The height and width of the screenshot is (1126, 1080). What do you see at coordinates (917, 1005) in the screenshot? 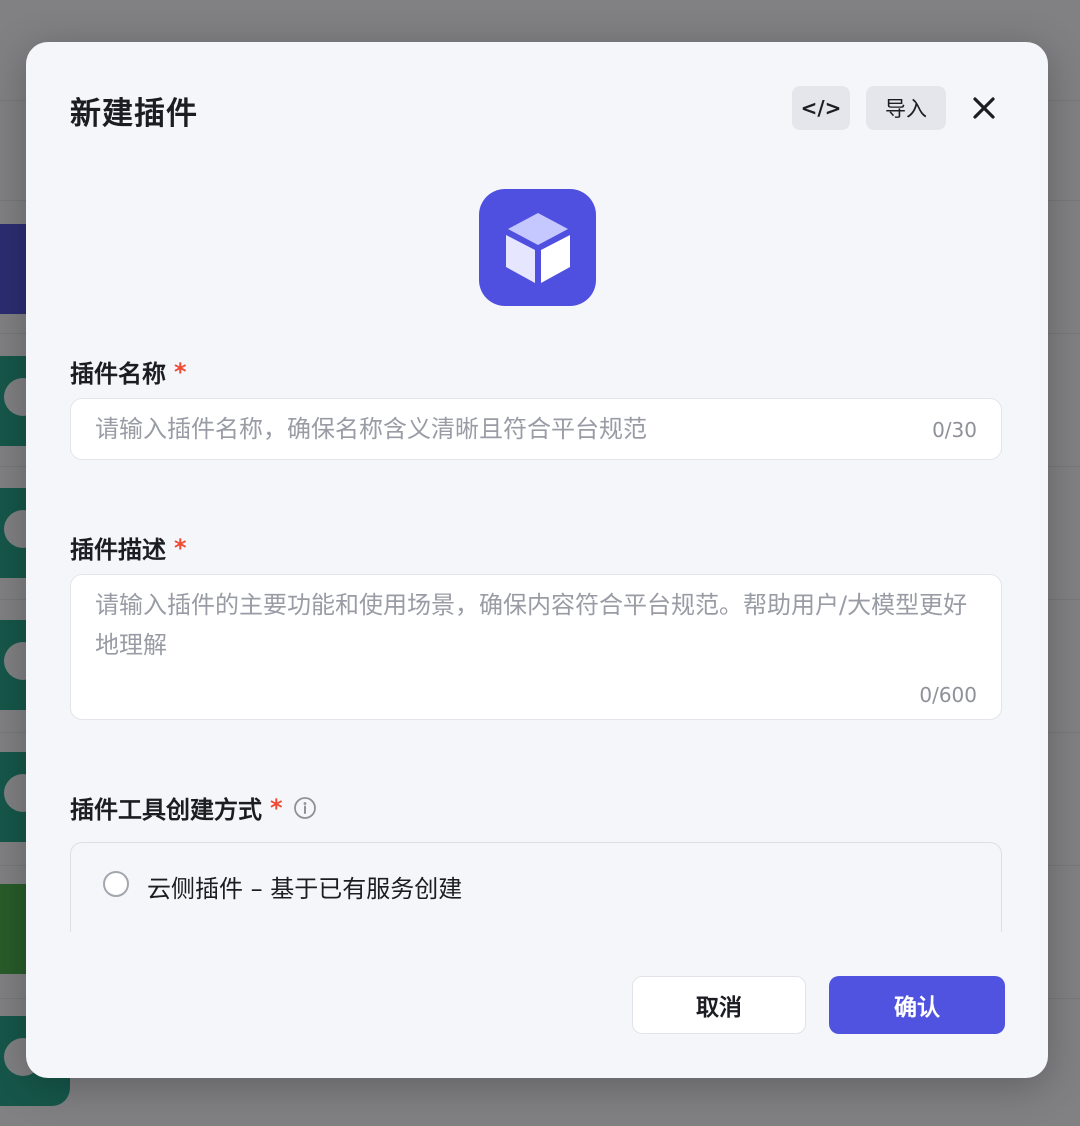
I see `confirm-button: 确认` at bounding box center [917, 1005].